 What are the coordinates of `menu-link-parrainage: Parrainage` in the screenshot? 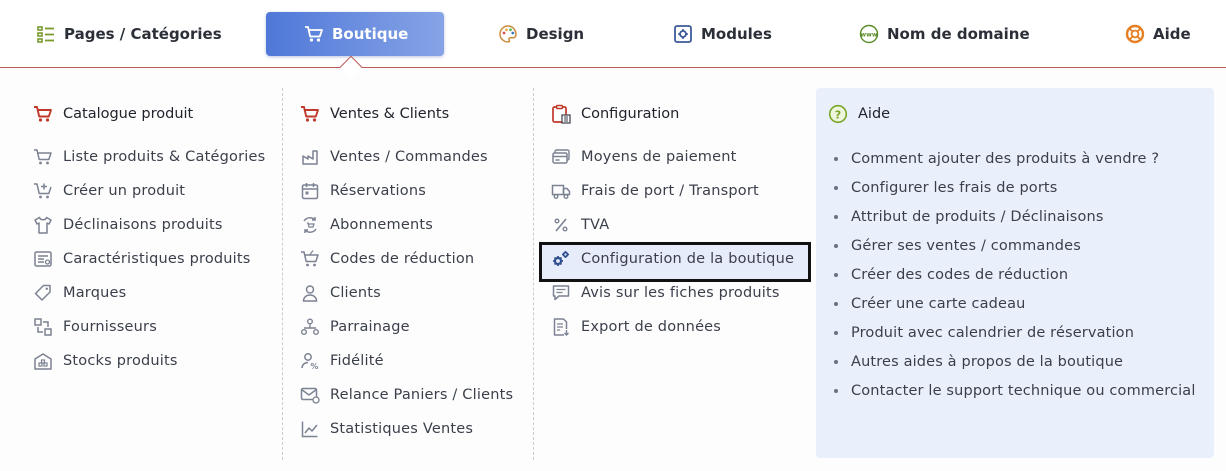 It's located at (406, 327).